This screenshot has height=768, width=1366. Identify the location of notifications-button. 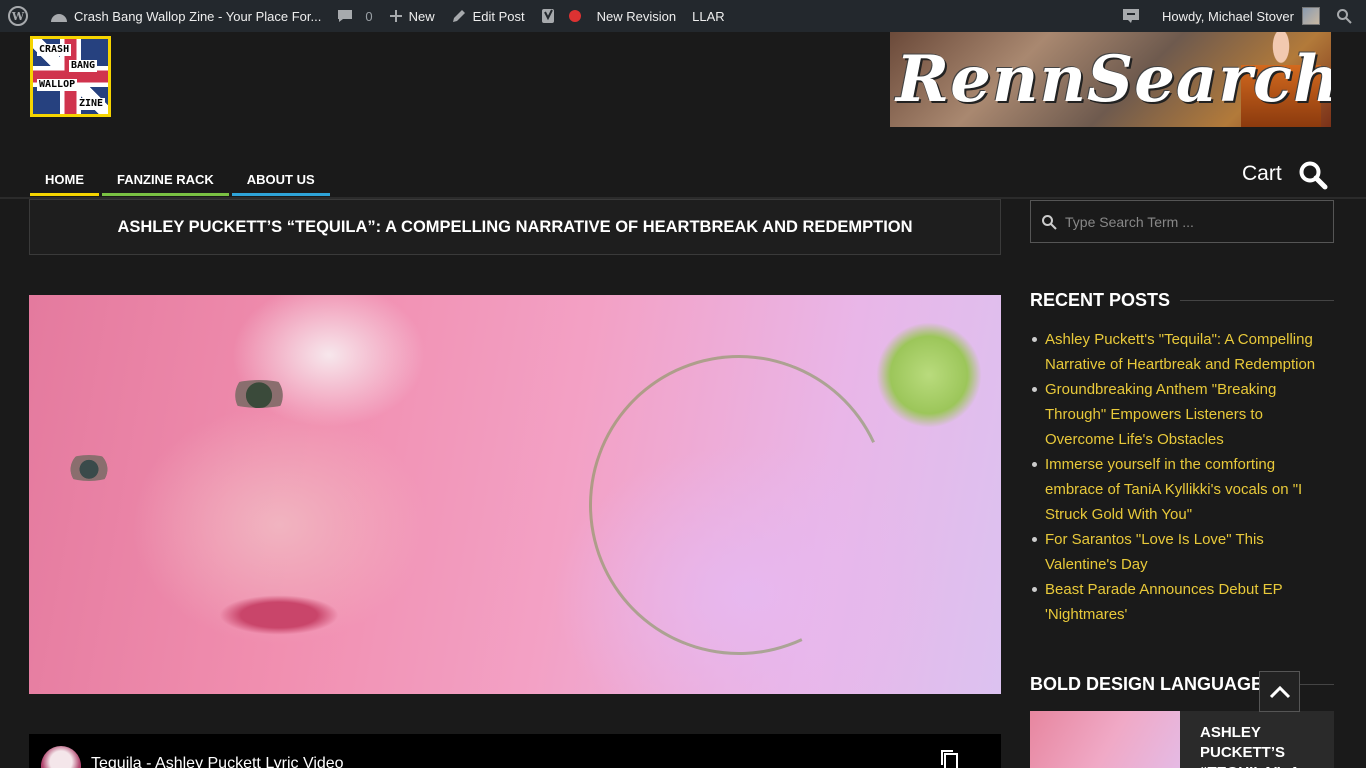
(1134, 16).